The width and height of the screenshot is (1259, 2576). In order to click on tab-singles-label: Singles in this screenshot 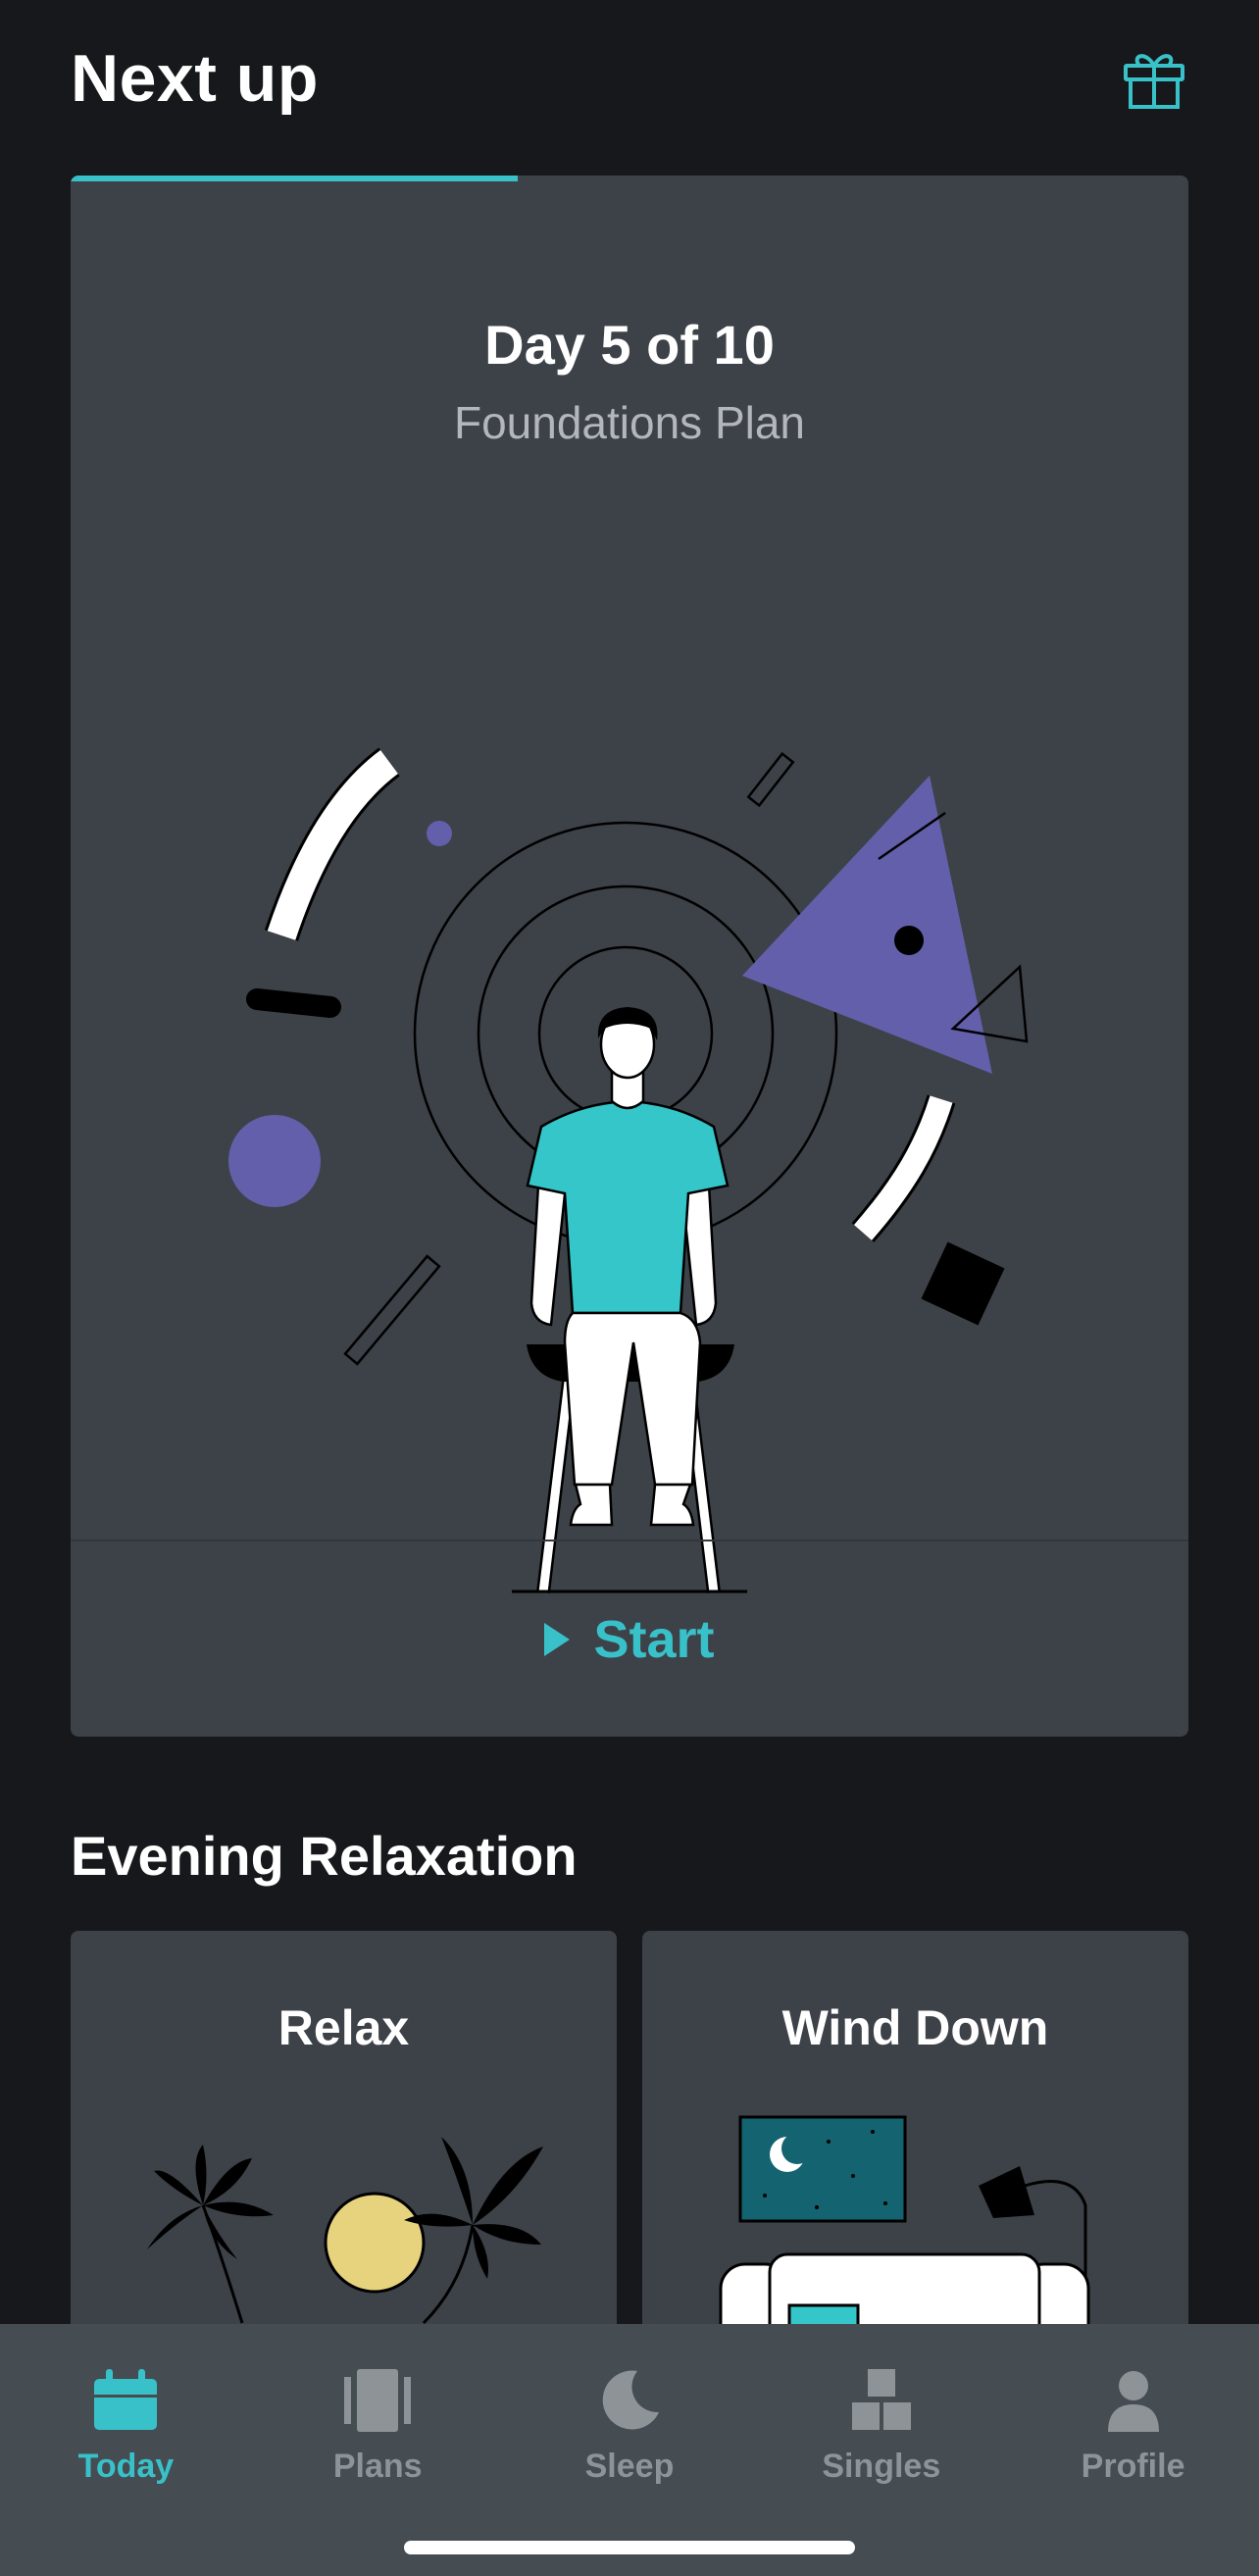, I will do `click(881, 2466)`.